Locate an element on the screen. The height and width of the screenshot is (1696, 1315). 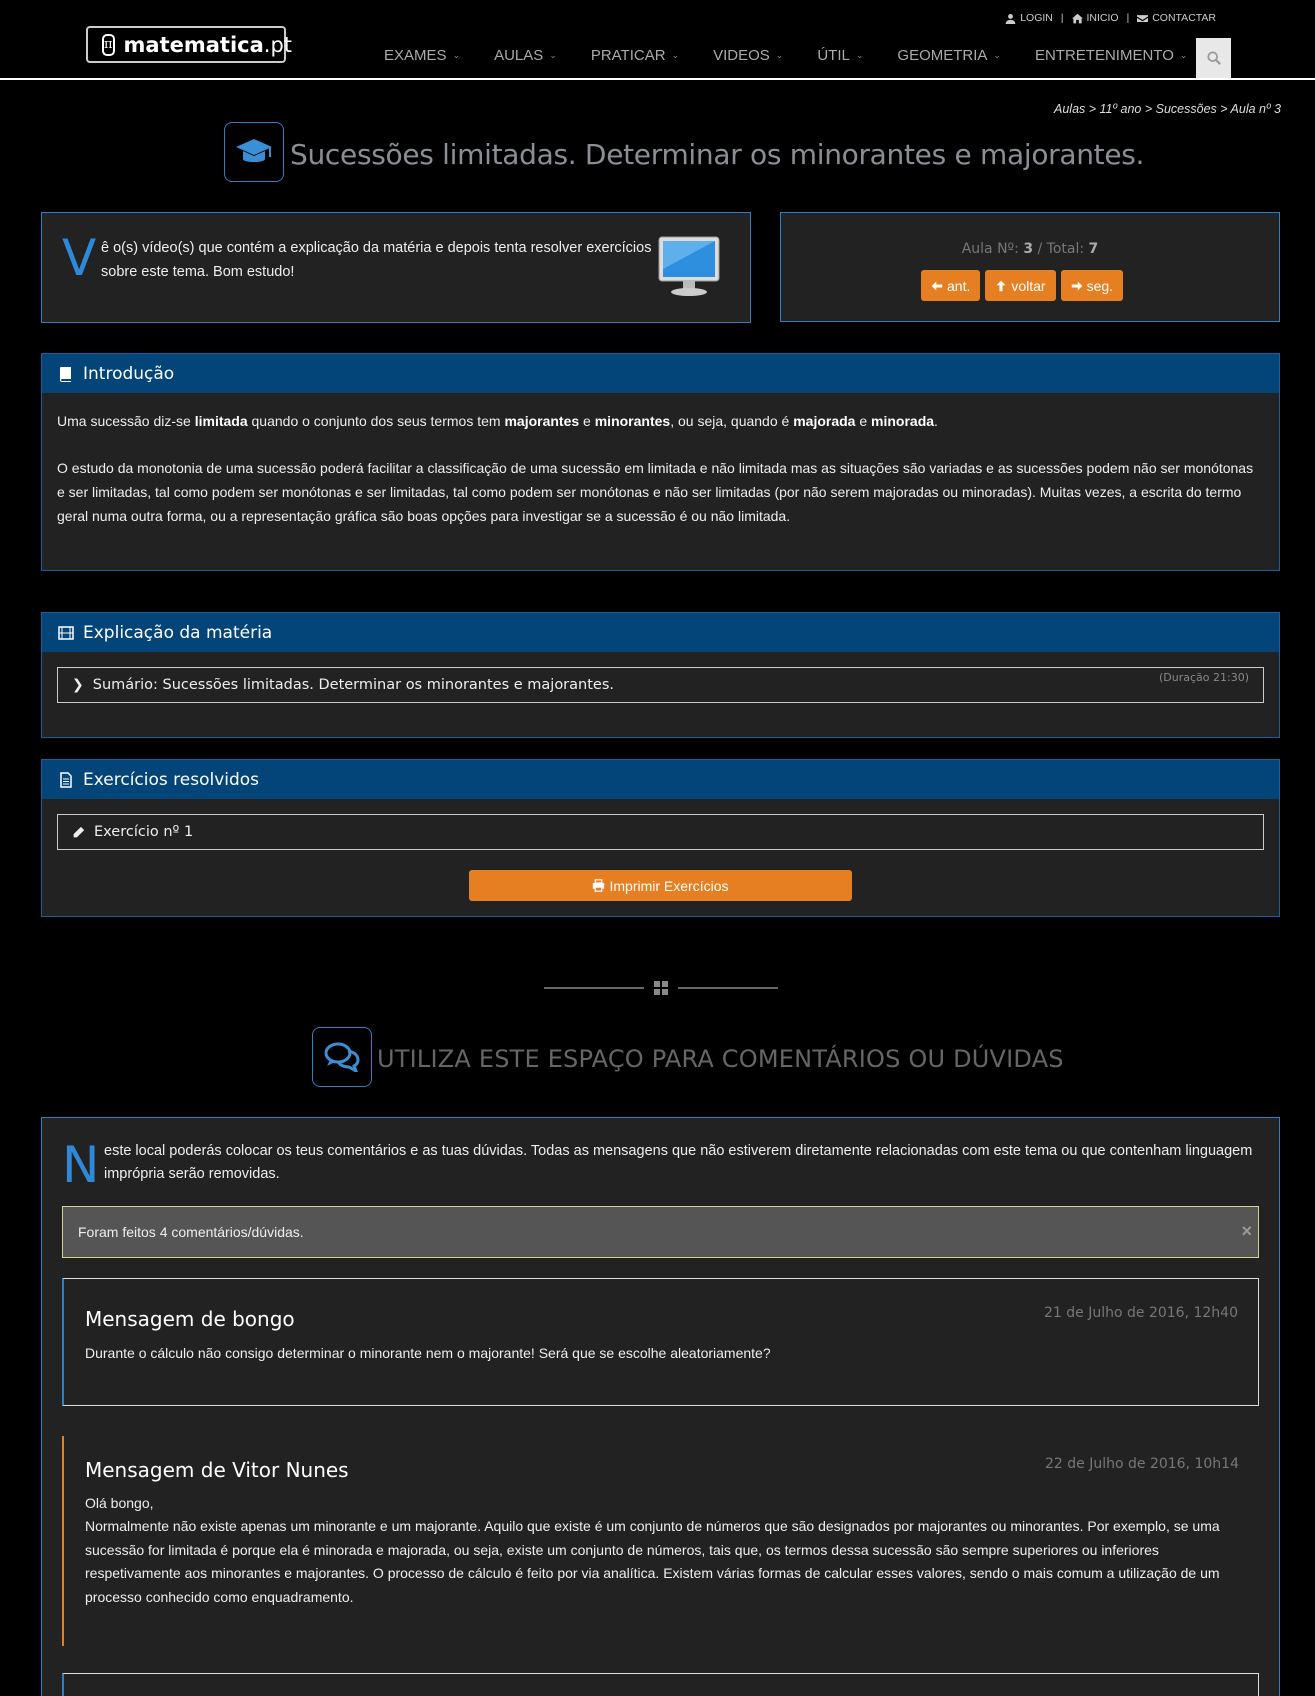
exercicios-header: Exercícios resolvidos is located at coordinates (660, 779).